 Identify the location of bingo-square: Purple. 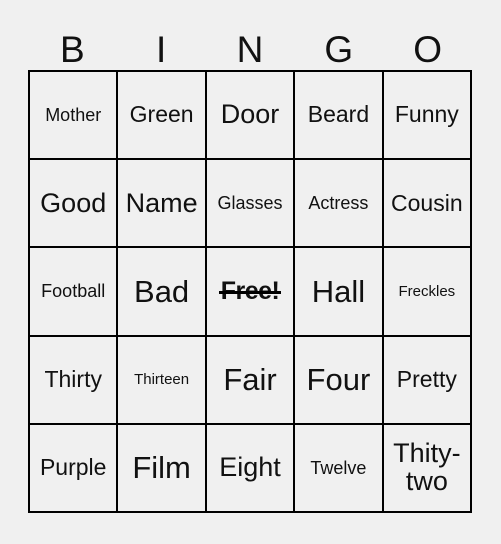
(74, 469).